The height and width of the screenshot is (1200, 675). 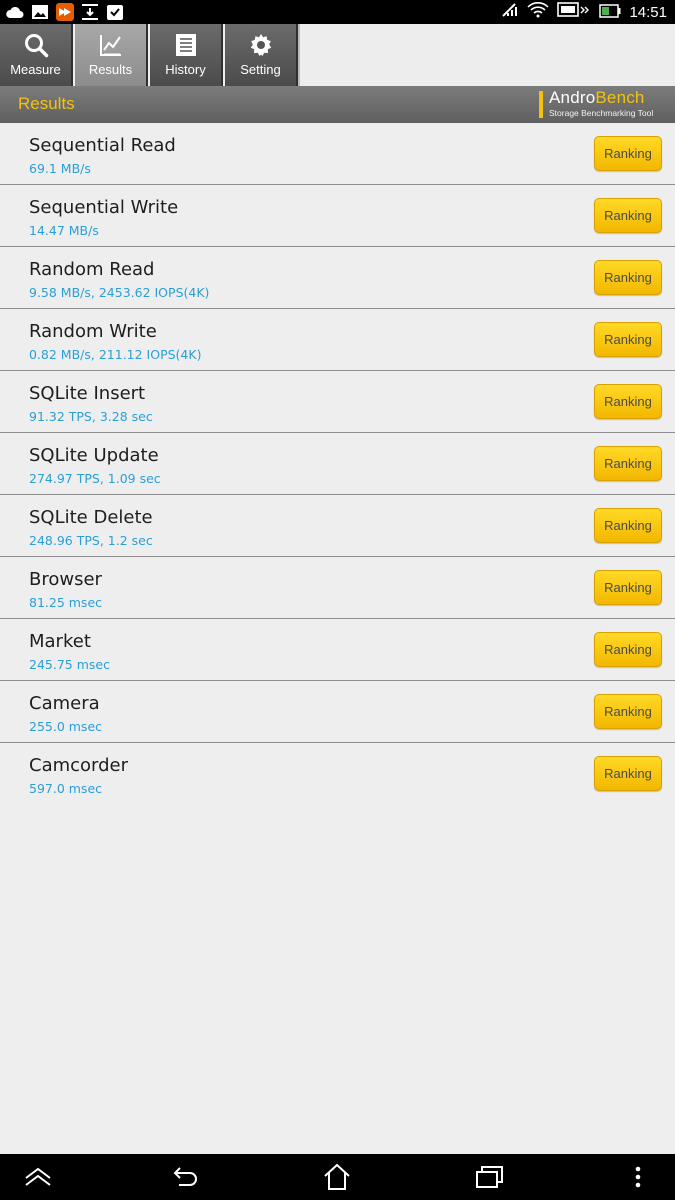 What do you see at coordinates (60, 168) in the screenshot?
I see `result-value: 69.1 MB/s` at bounding box center [60, 168].